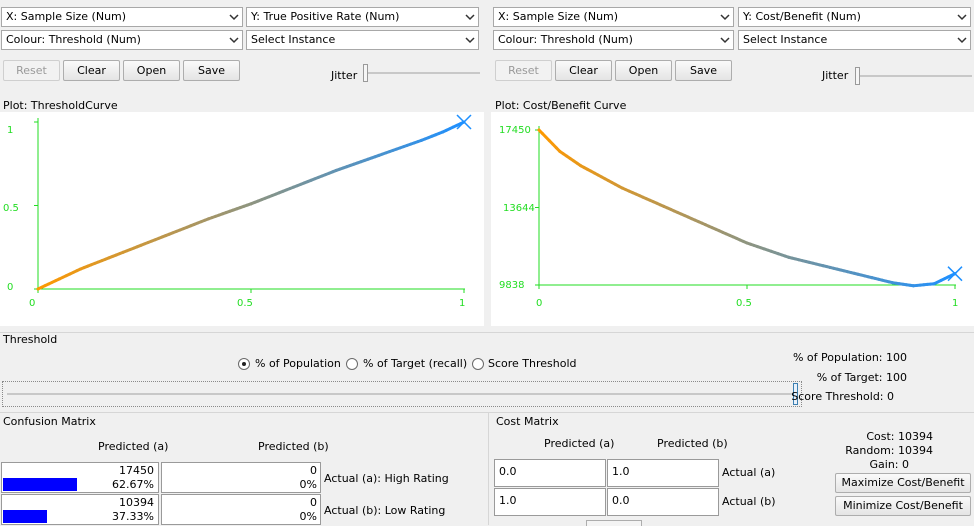 The image size is (974, 526). I want to click on jitter-slider-track-right, so click(913, 76).